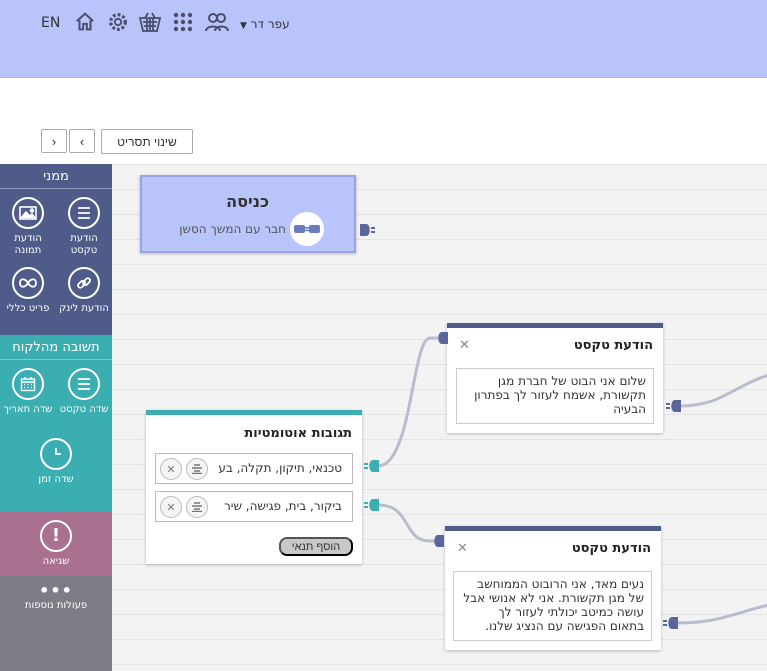 The height and width of the screenshot is (671, 767). I want to click on apps-grid-icon, so click(183, 22).